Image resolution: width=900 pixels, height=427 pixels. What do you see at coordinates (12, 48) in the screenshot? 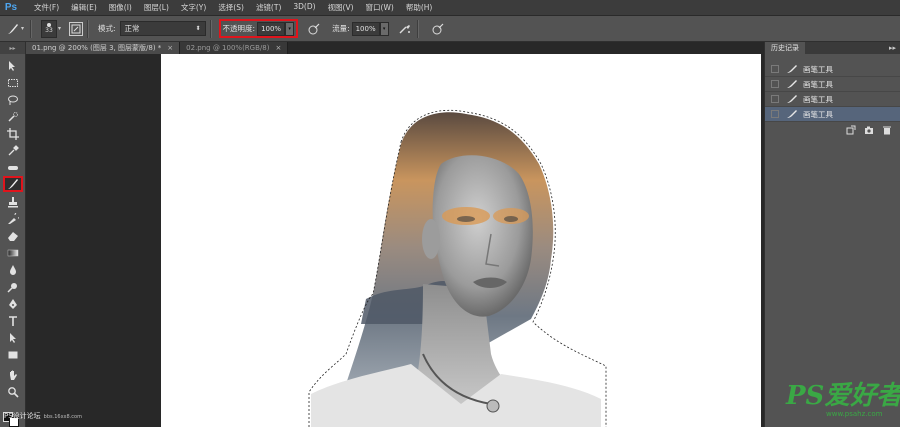
I see `toolbar-collapse-icon: ▸▸` at bounding box center [12, 48].